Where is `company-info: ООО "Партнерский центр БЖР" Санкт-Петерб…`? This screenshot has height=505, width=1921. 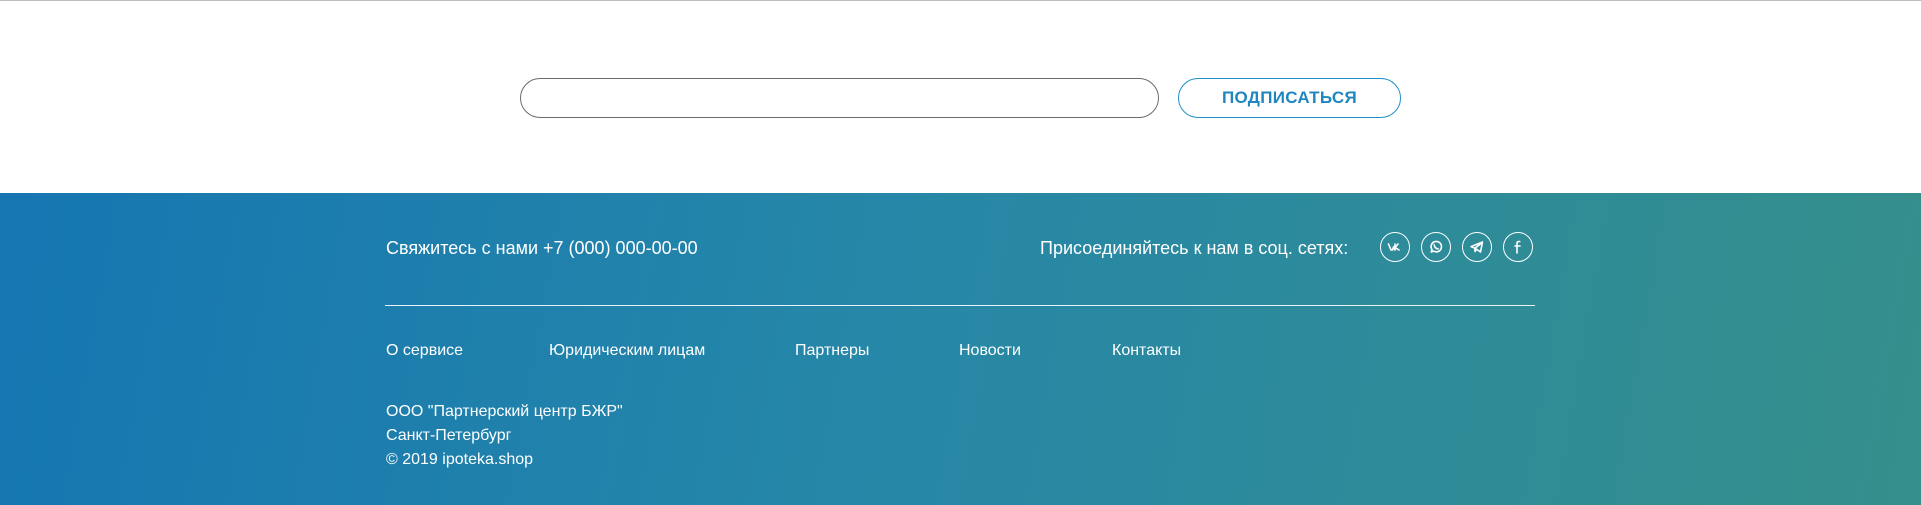 company-info: ООО "Партнерский центр БЖР" Санкт-Петерб… is located at coordinates (504, 436).